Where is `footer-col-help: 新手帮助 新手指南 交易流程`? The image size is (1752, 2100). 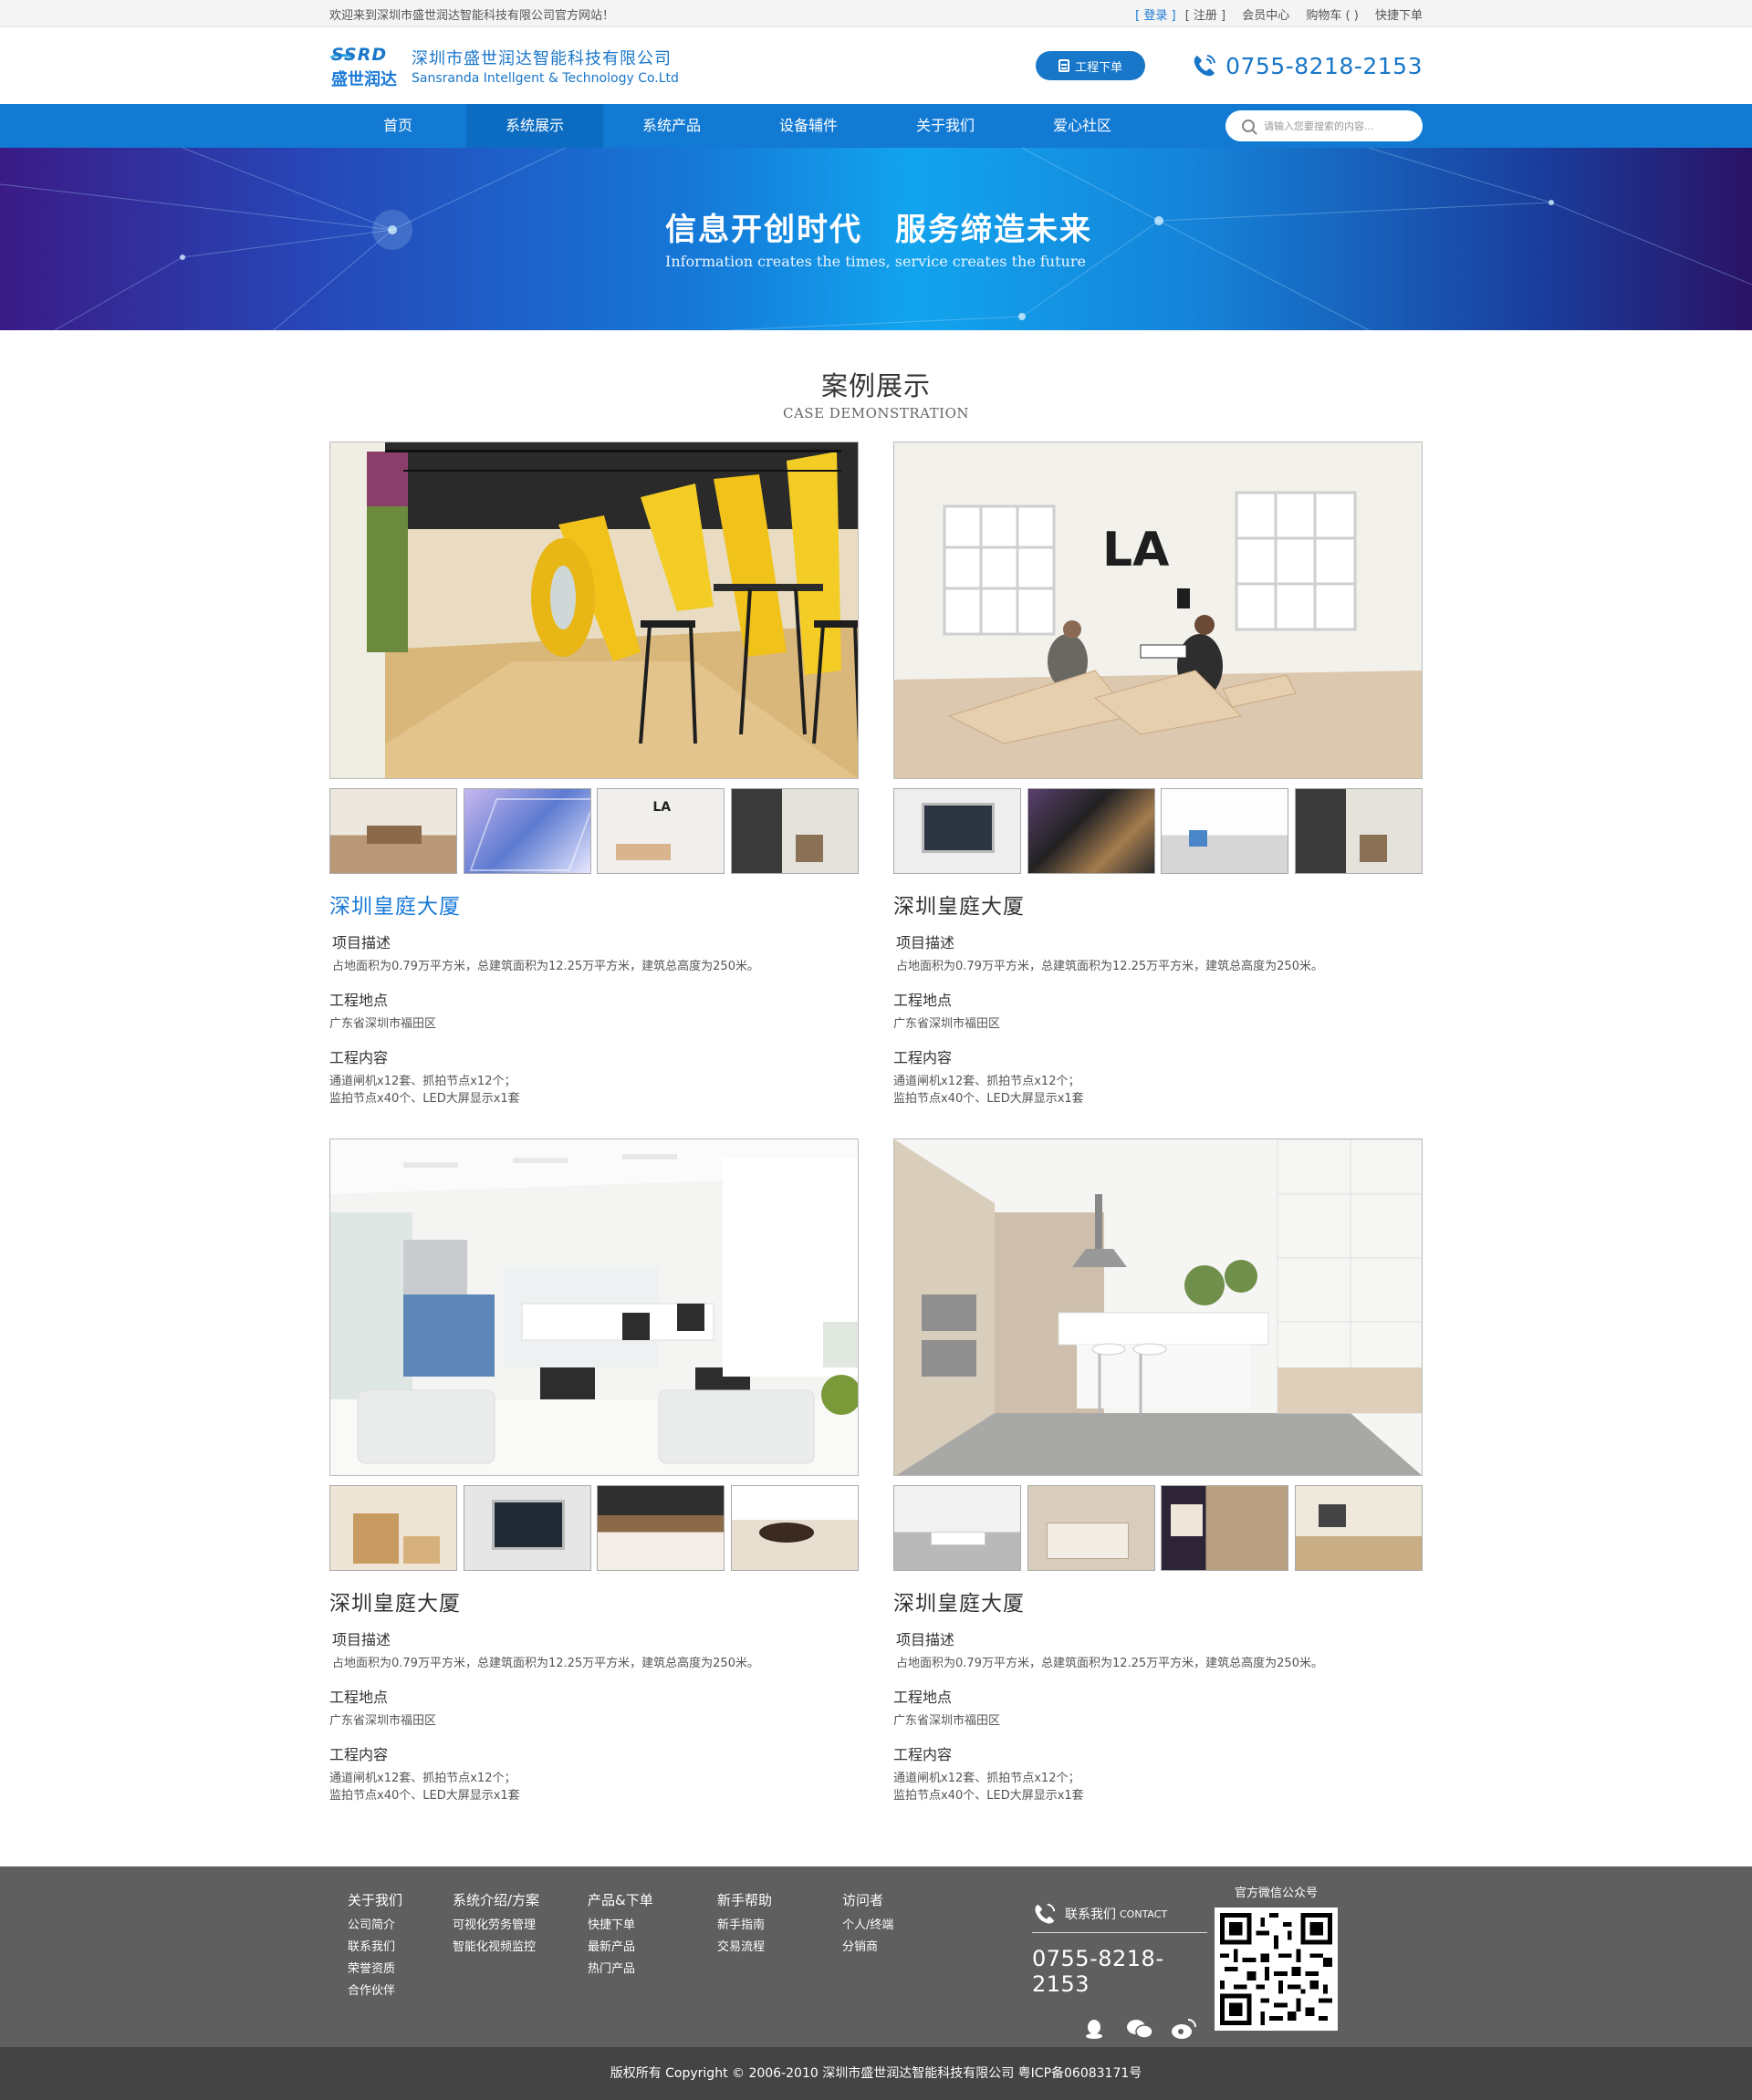 footer-col-help: 新手帮助 新手指南 交易流程 is located at coordinates (744, 1924).